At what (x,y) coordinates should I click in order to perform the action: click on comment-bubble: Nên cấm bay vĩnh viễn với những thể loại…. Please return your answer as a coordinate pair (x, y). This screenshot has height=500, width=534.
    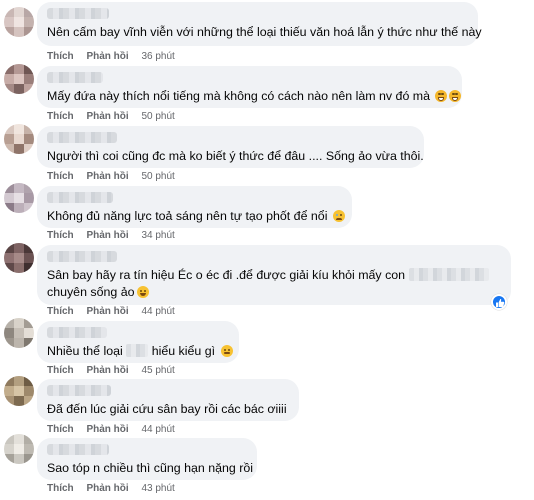
    Looking at the image, I should click on (259, 24).